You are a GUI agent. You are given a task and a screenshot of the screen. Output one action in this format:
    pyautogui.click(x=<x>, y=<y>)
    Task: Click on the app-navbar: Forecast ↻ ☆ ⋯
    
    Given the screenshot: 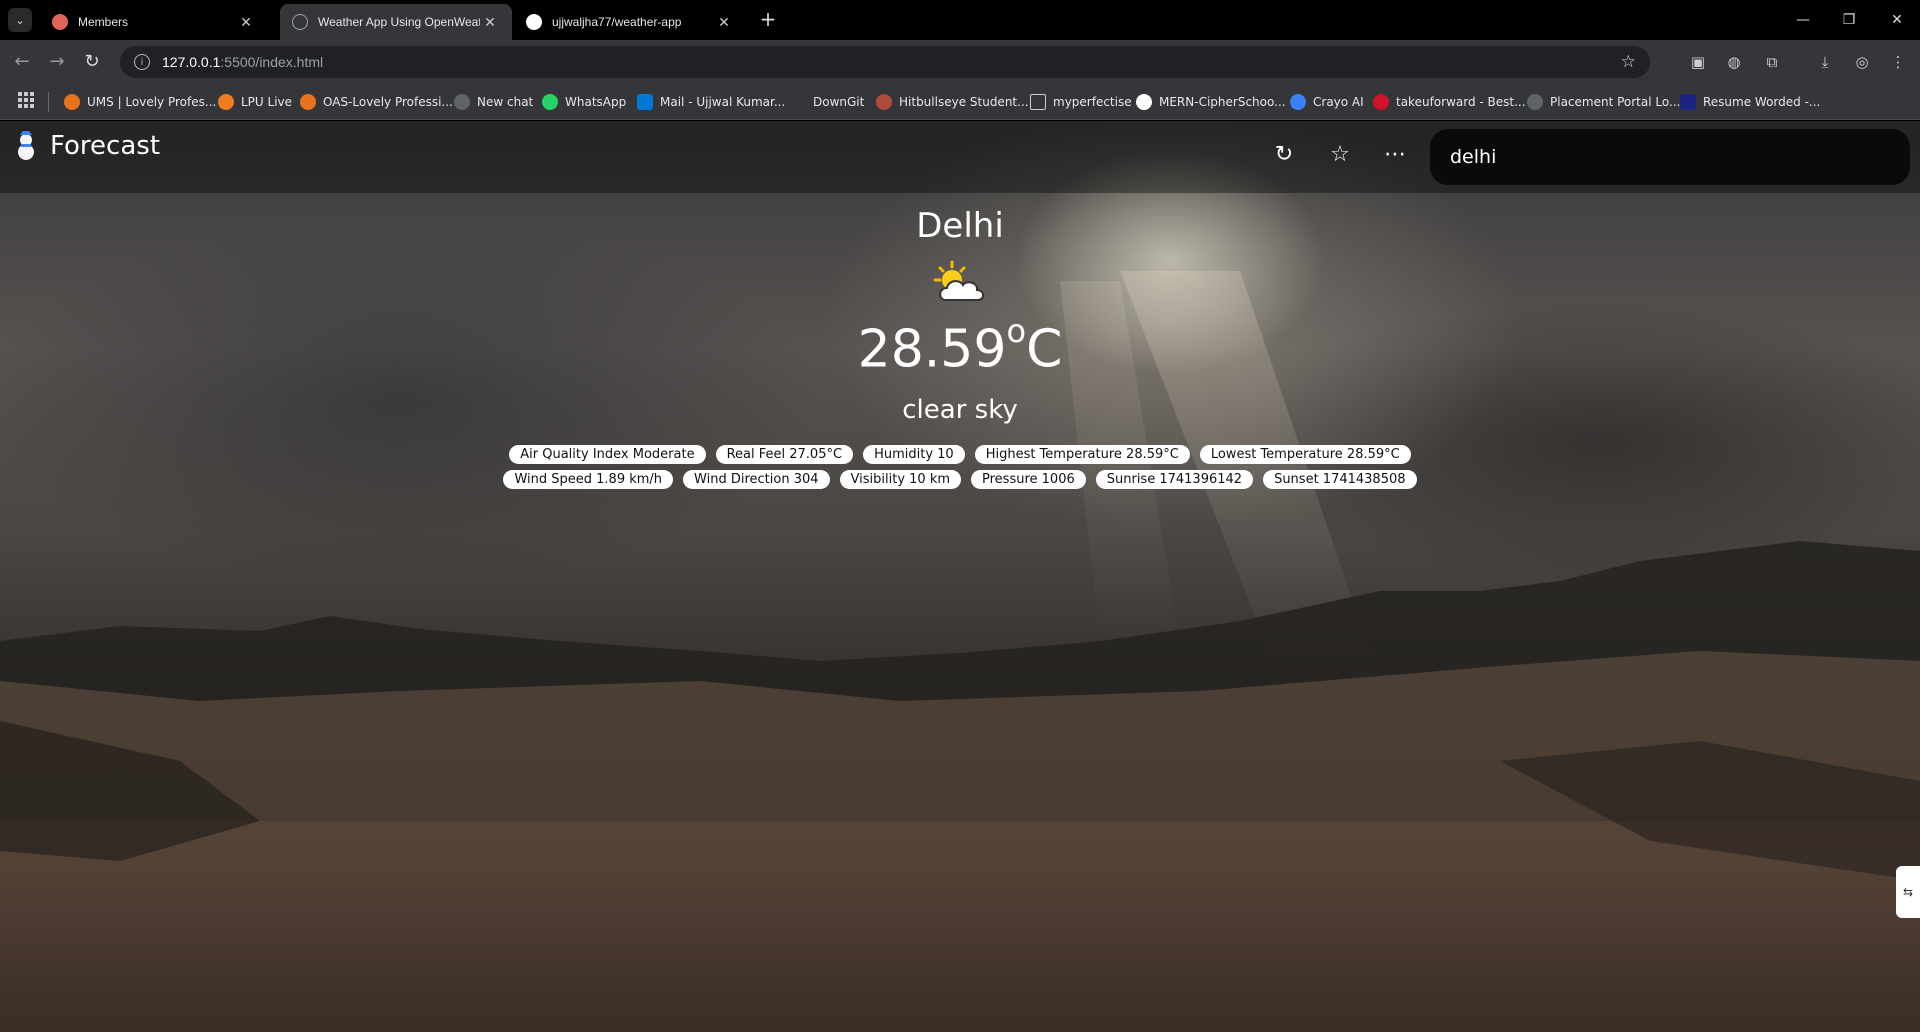 What is the action you would take?
    pyautogui.click(x=960, y=157)
    